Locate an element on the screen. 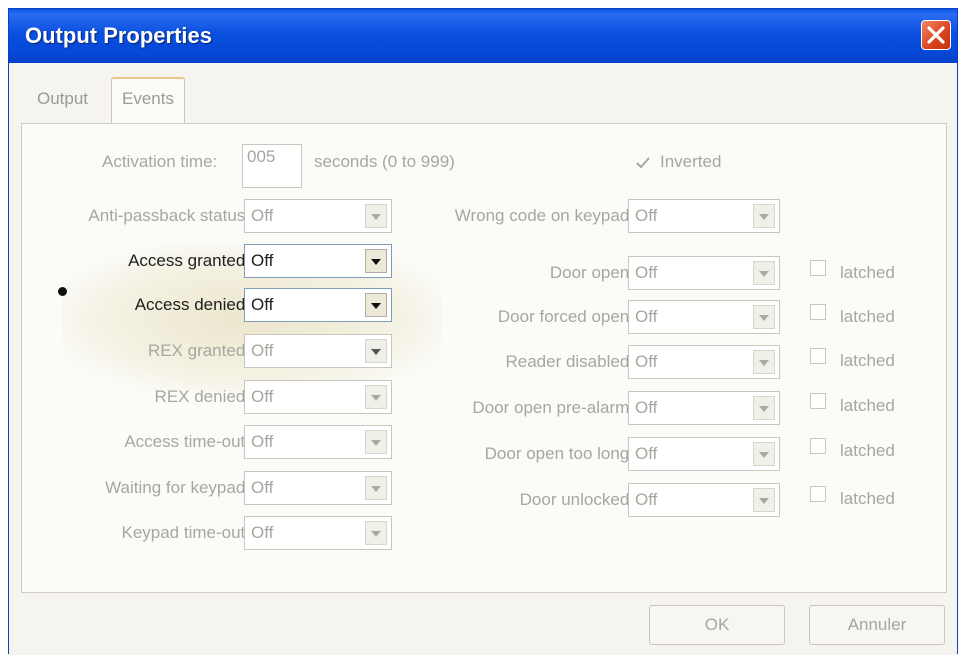 The height and width of the screenshot is (655, 968). rex-denied-select: Off is located at coordinates (318, 397).